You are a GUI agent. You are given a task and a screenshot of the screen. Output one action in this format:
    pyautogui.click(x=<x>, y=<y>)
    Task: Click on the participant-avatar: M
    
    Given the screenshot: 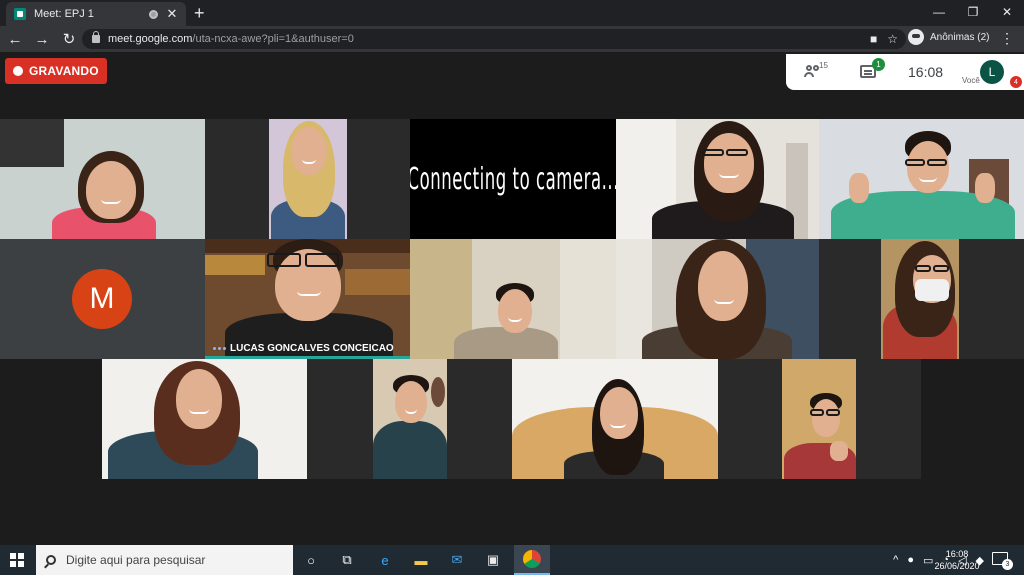 What is the action you would take?
    pyautogui.click(x=102, y=299)
    